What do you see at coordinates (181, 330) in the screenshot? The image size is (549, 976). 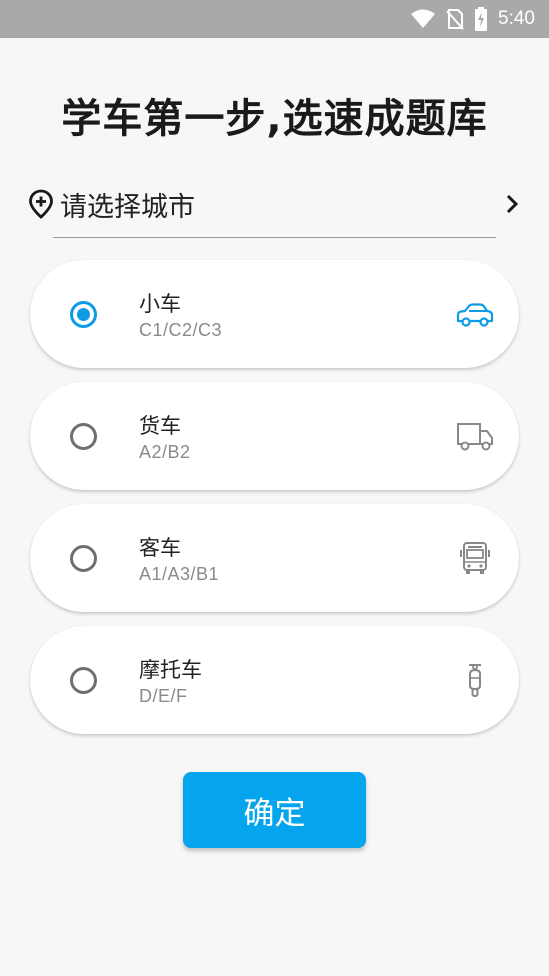 I see `option-license-codes: C1/C2/C3` at bounding box center [181, 330].